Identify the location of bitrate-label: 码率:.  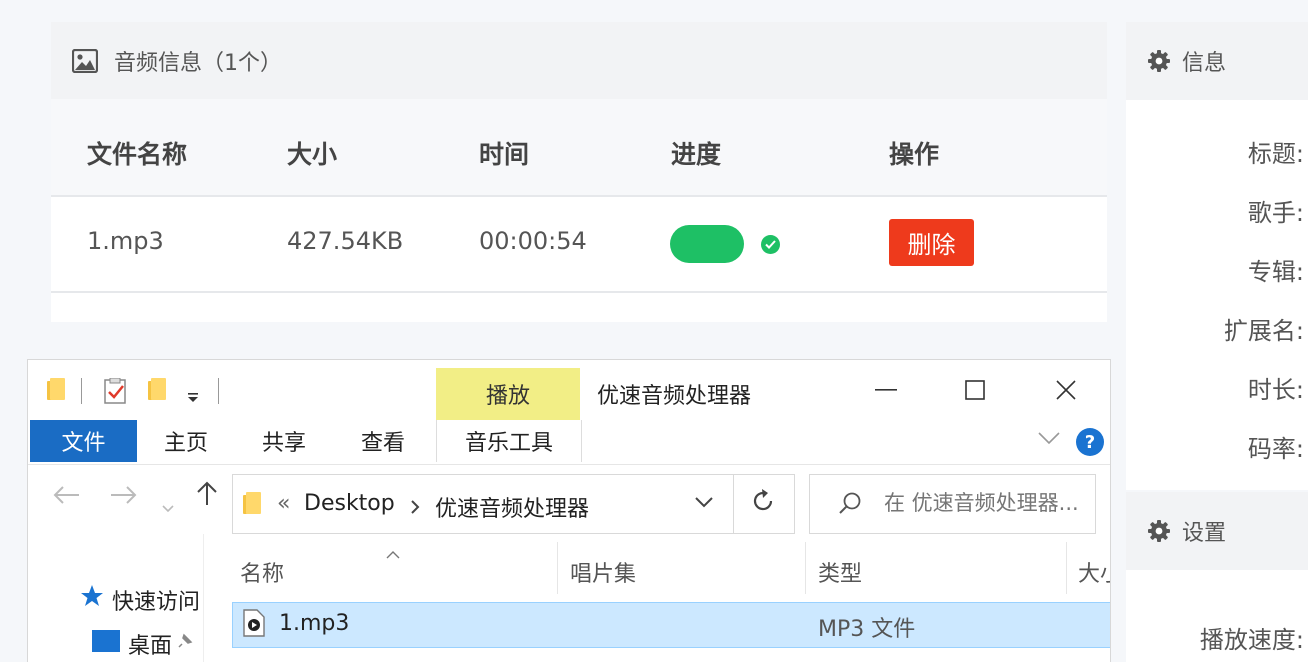
(1275, 449).